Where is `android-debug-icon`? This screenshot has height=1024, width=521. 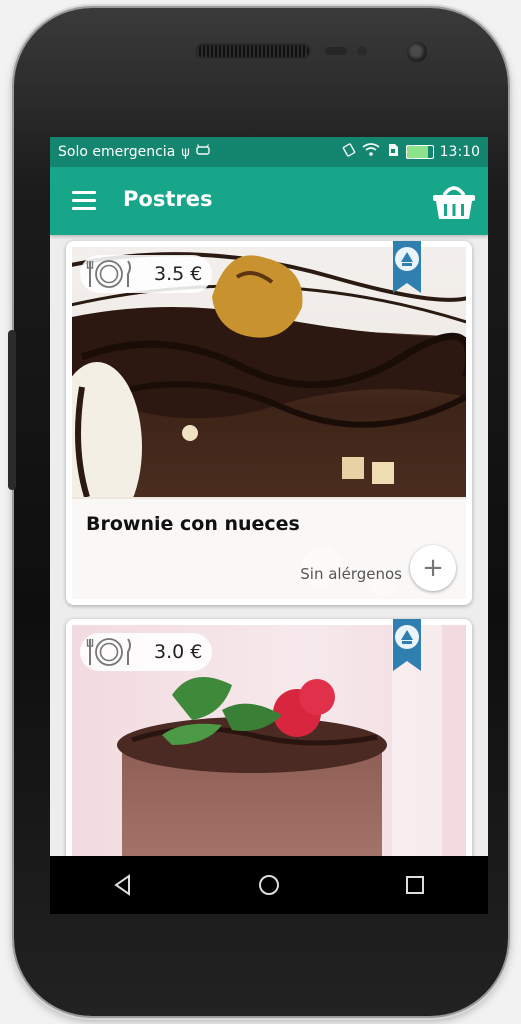 android-debug-icon is located at coordinates (203, 152).